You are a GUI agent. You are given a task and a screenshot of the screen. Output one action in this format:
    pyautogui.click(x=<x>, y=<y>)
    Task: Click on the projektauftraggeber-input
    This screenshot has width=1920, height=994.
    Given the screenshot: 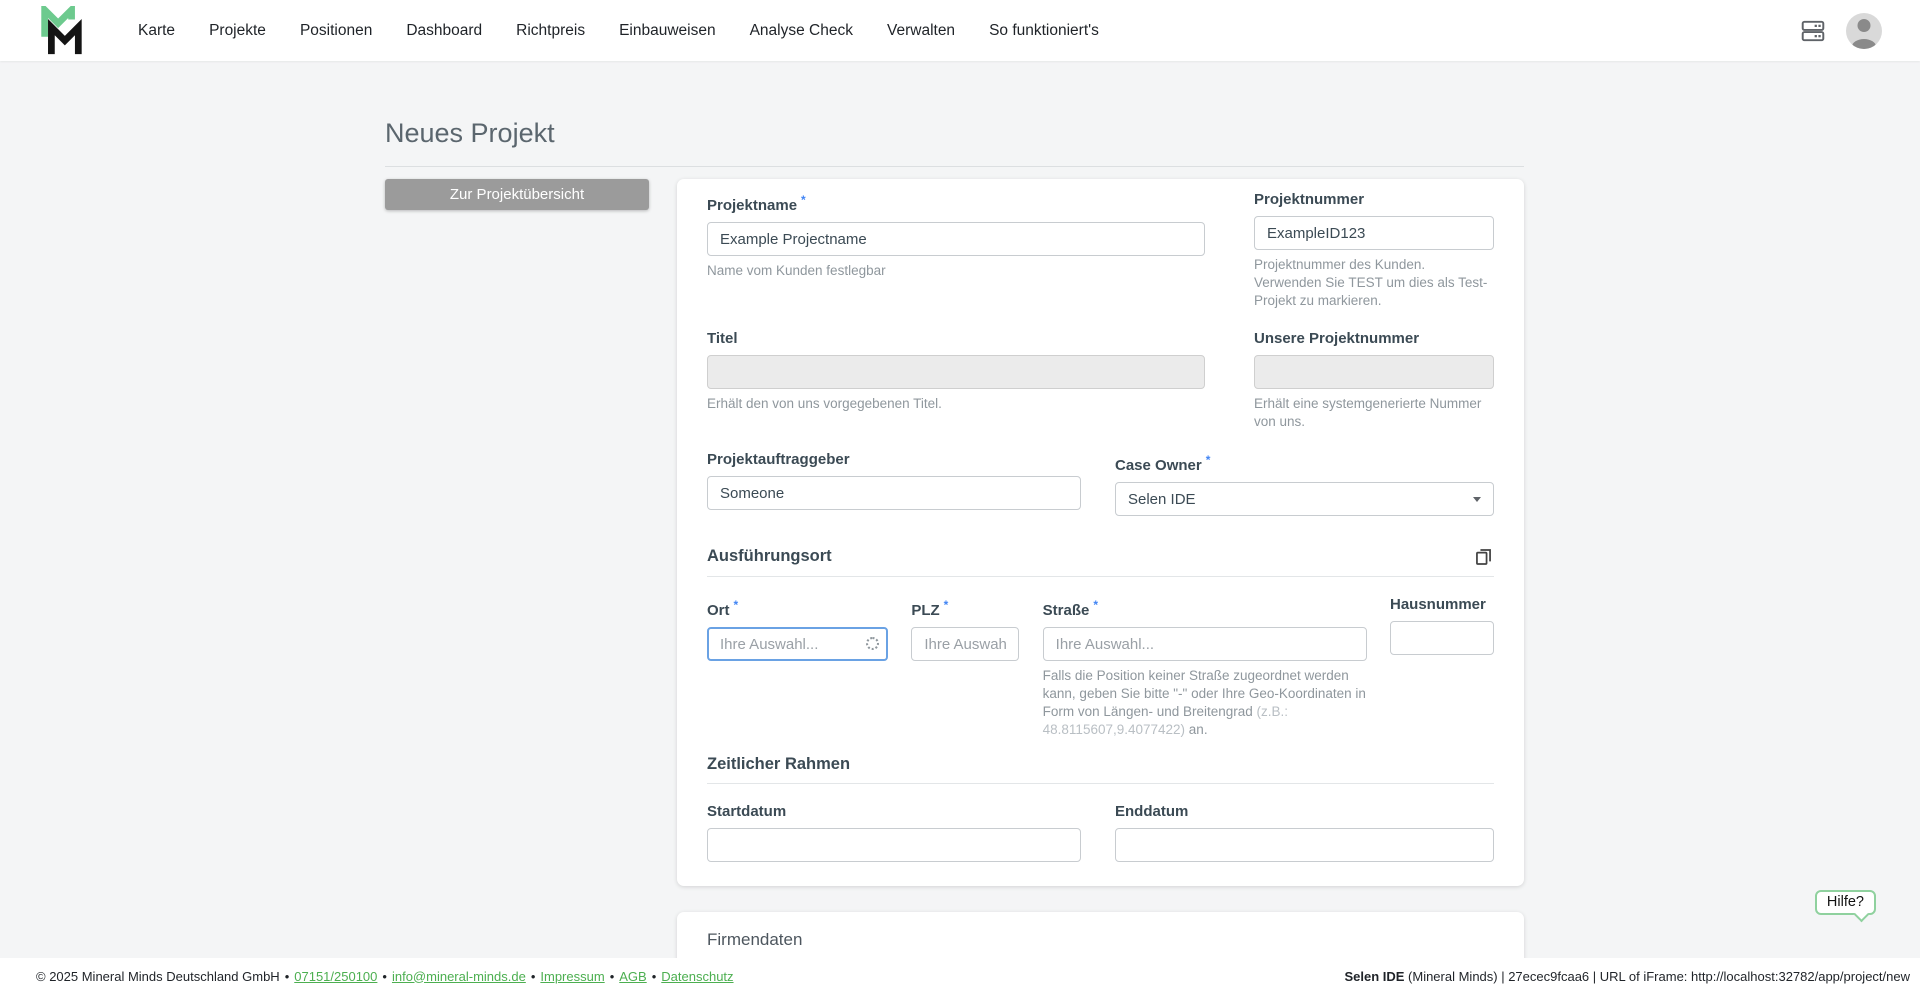 What is the action you would take?
    pyautogui.click(x=894, y=493)
    